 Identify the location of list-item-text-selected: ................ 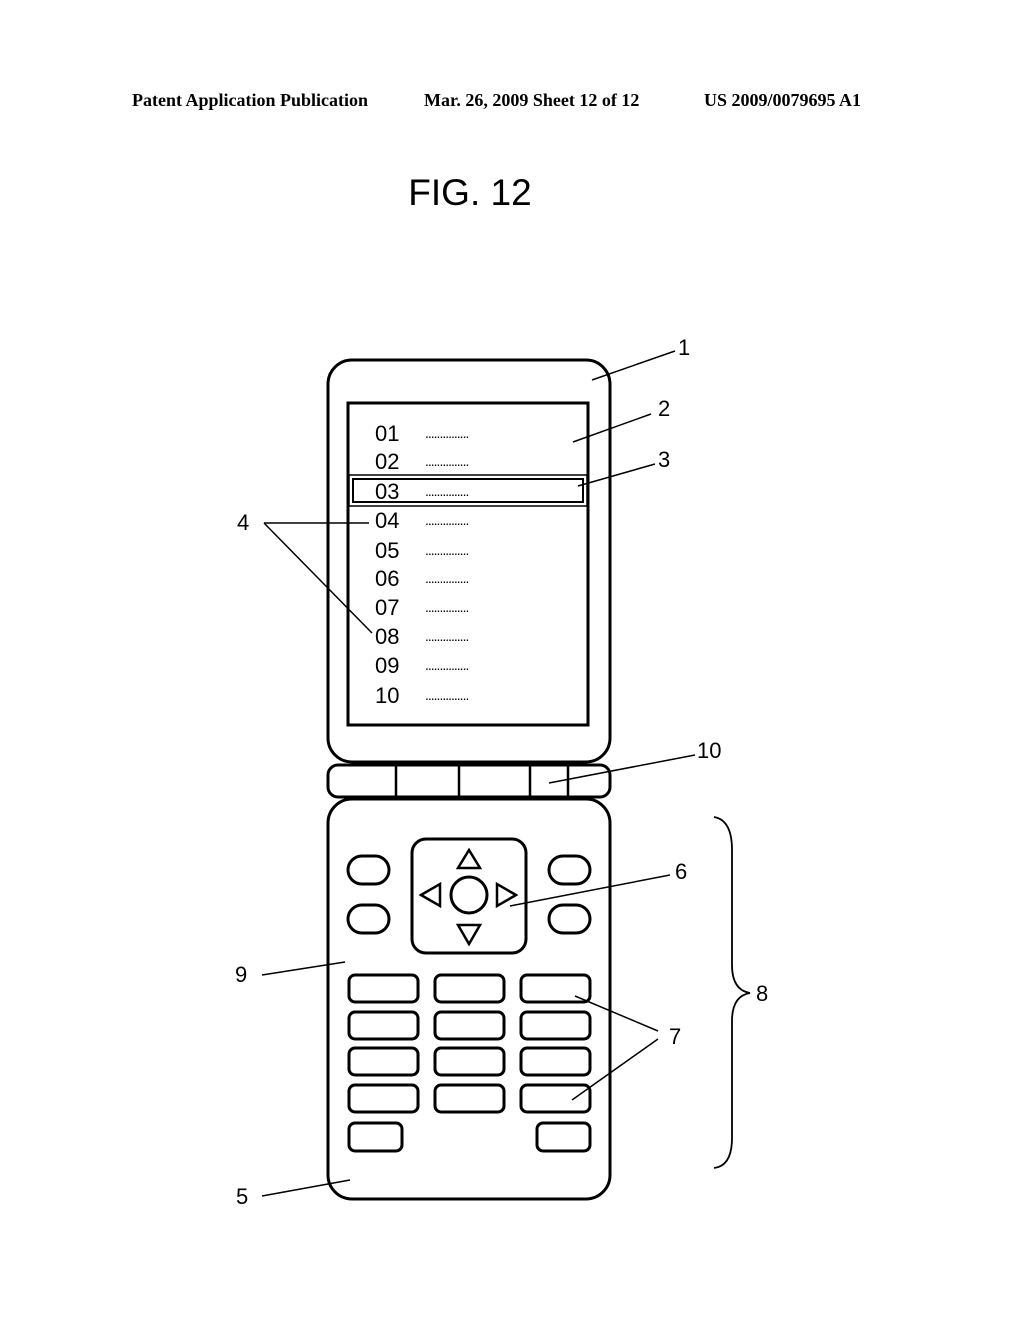
(447, 491).